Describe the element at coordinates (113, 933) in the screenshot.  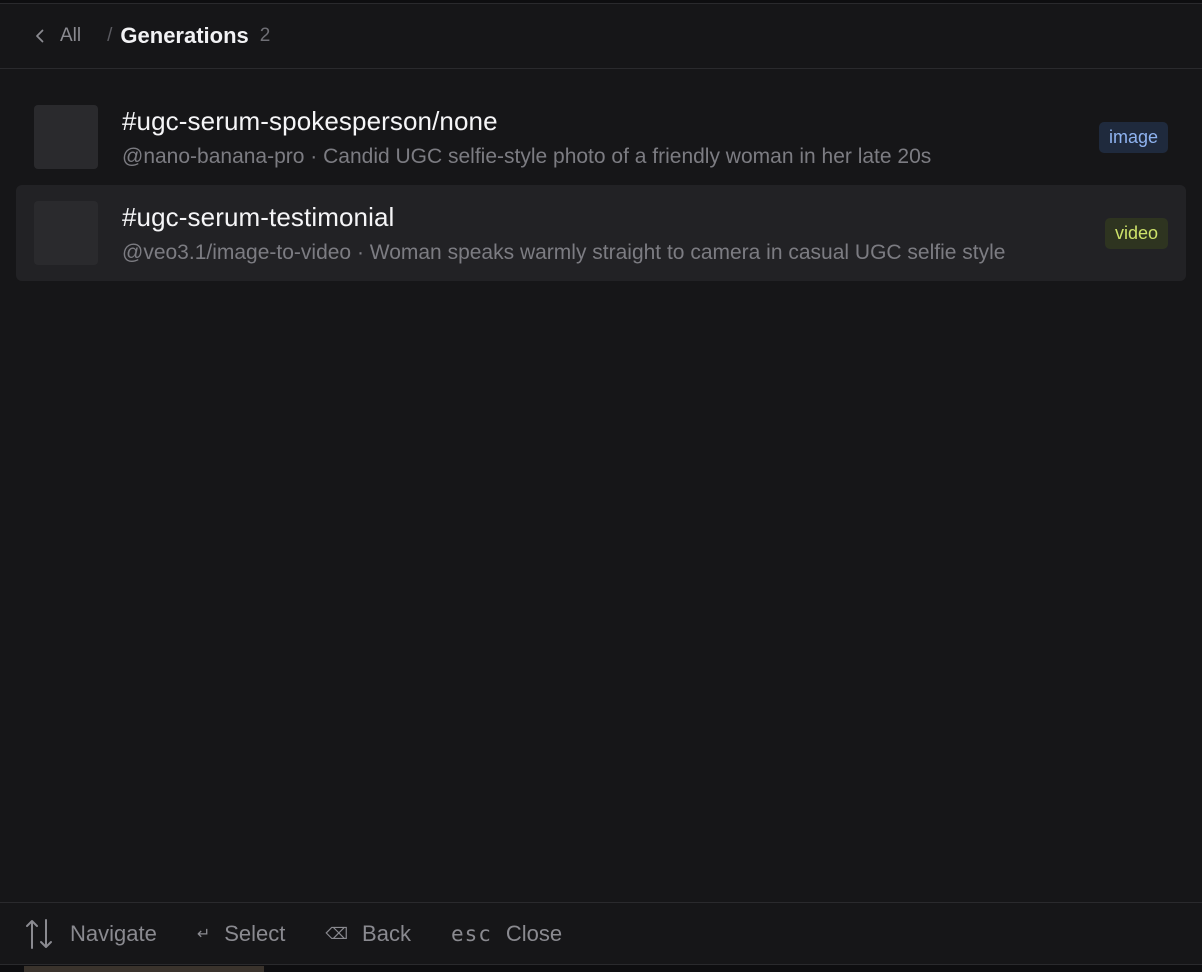
I see `navigate-label: Navigate` at that location.